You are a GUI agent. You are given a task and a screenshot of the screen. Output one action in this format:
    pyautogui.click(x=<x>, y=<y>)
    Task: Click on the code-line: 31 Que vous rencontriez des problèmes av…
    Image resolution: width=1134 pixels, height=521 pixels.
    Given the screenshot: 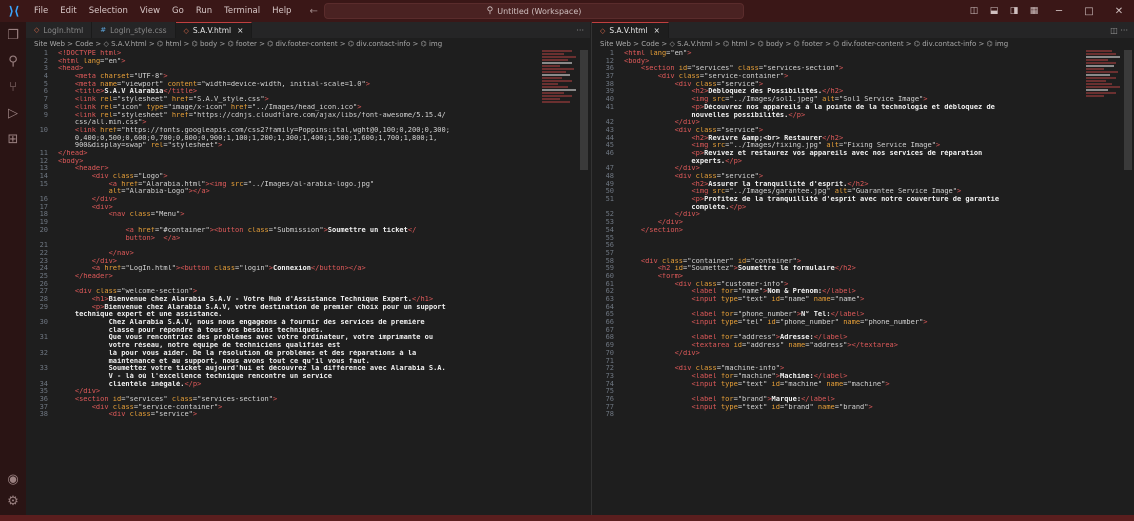 What is the action you would take?
    pyautogui.click(x=308, y=338)
    